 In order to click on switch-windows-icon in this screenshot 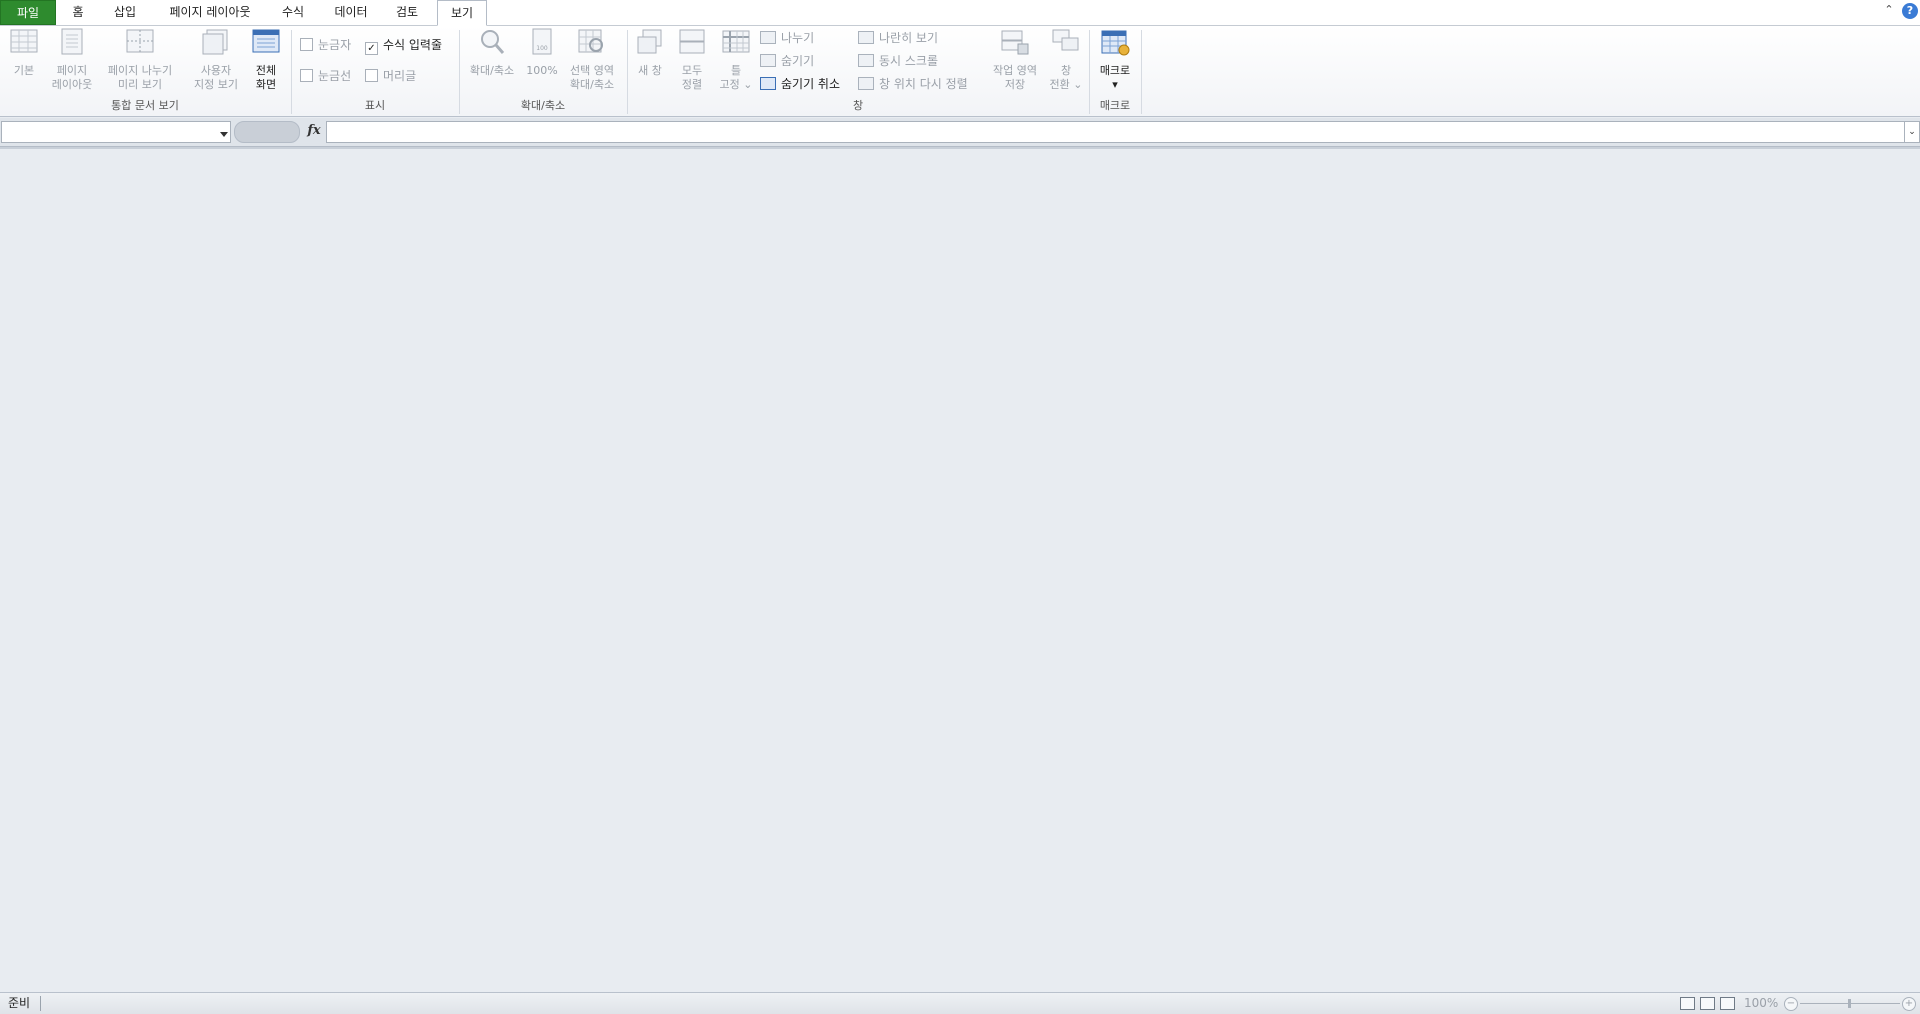, I will do `click(1065, 40)`.